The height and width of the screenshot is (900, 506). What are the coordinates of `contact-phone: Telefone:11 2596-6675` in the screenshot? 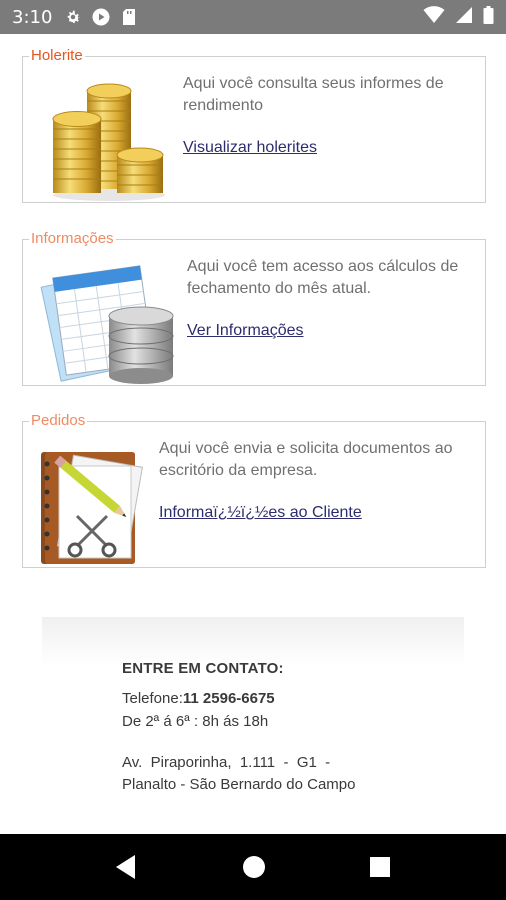 It's located at (198, 698).